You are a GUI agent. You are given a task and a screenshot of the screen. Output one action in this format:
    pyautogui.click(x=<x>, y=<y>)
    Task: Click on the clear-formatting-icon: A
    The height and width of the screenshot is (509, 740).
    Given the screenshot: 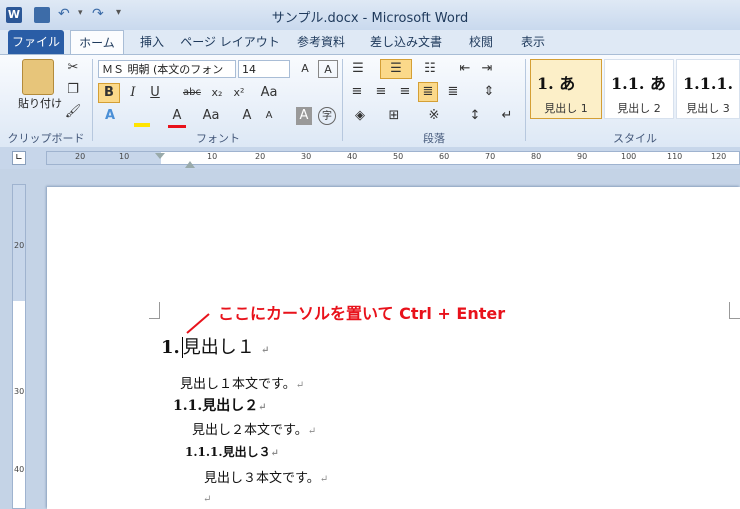 What is the action you would take?
    pyautogui.click(x=328, y=69)
    